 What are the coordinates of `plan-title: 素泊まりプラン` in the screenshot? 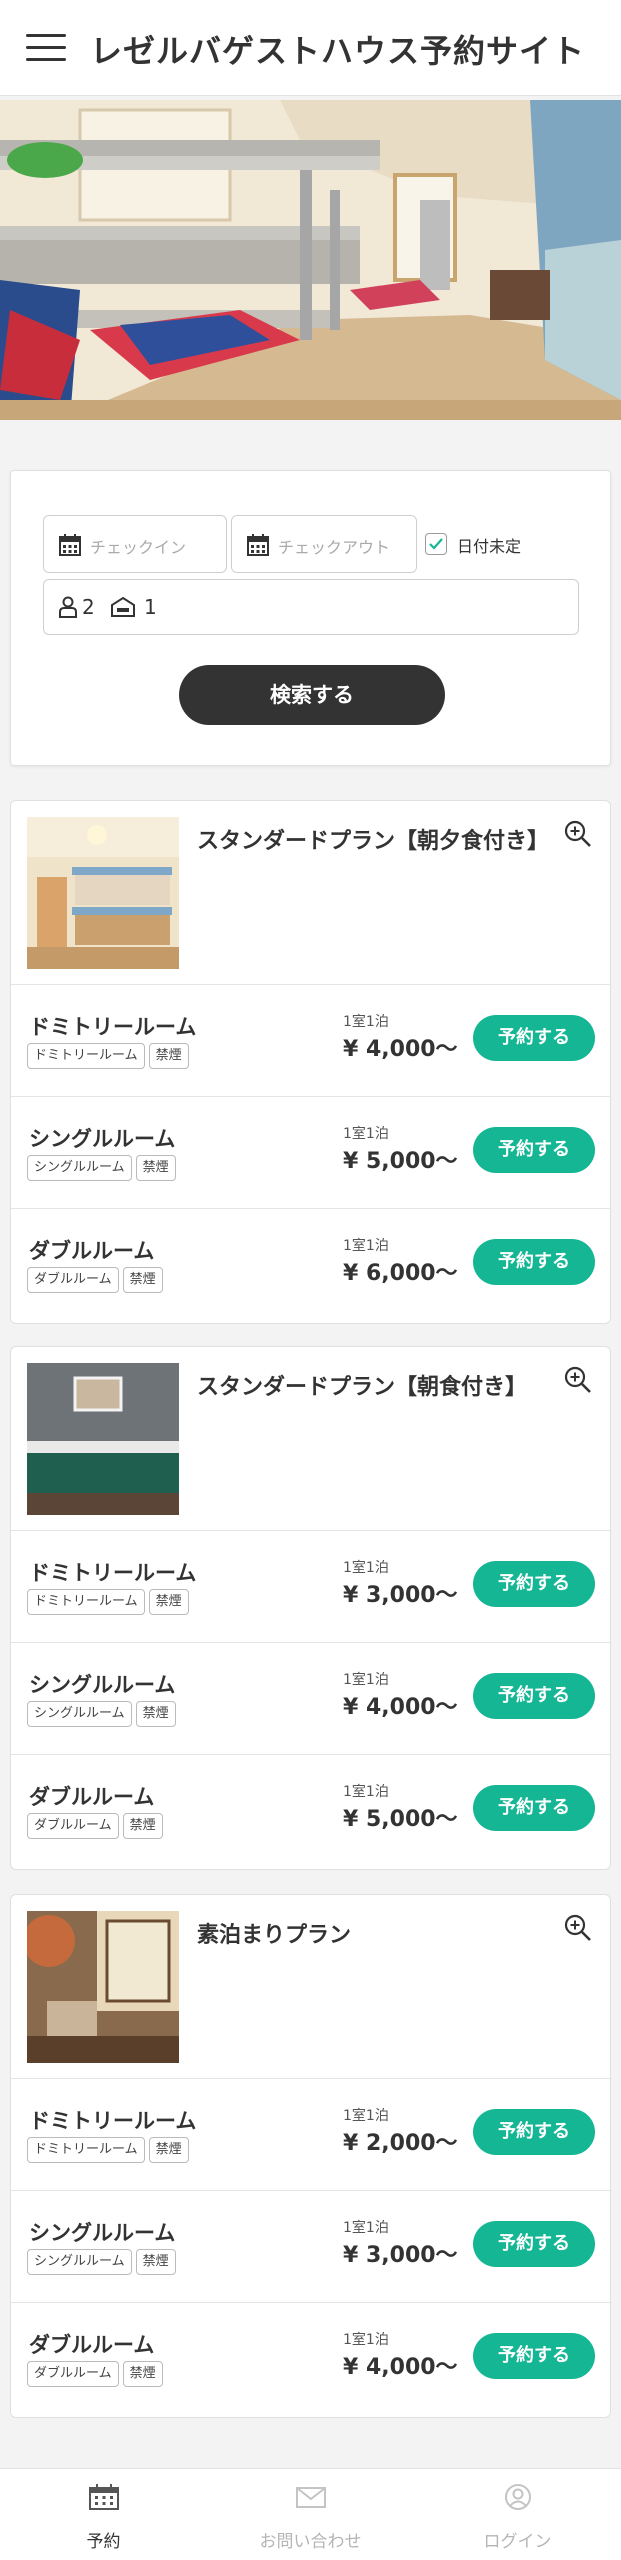 It's located at (274, 1935).